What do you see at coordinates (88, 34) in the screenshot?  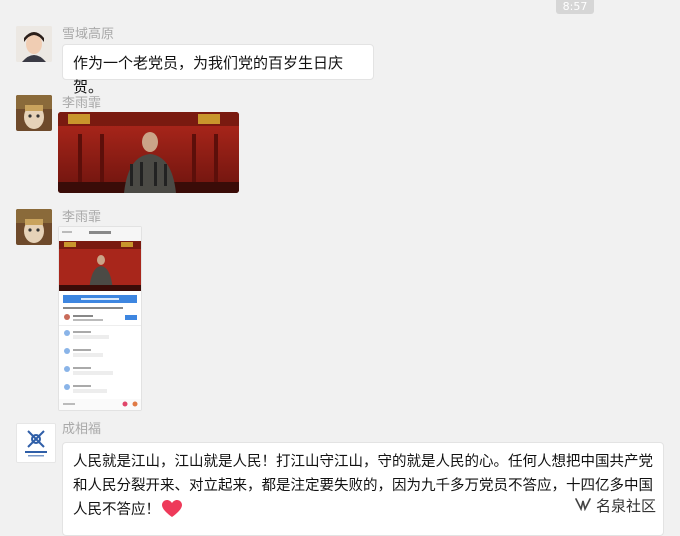 I see `sender-name: 雪域高原` at bounding box center [88, 34].